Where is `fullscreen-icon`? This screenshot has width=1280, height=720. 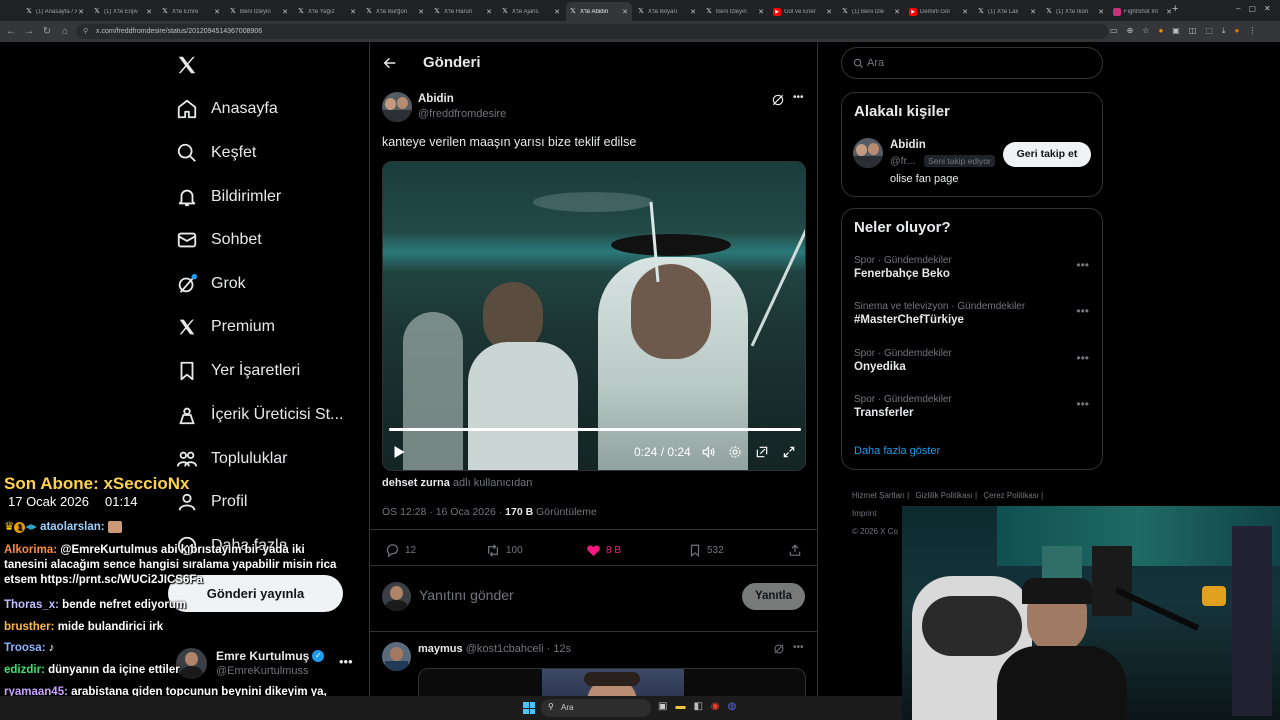
fullscreen-icon is located at coordinates (789, 452).